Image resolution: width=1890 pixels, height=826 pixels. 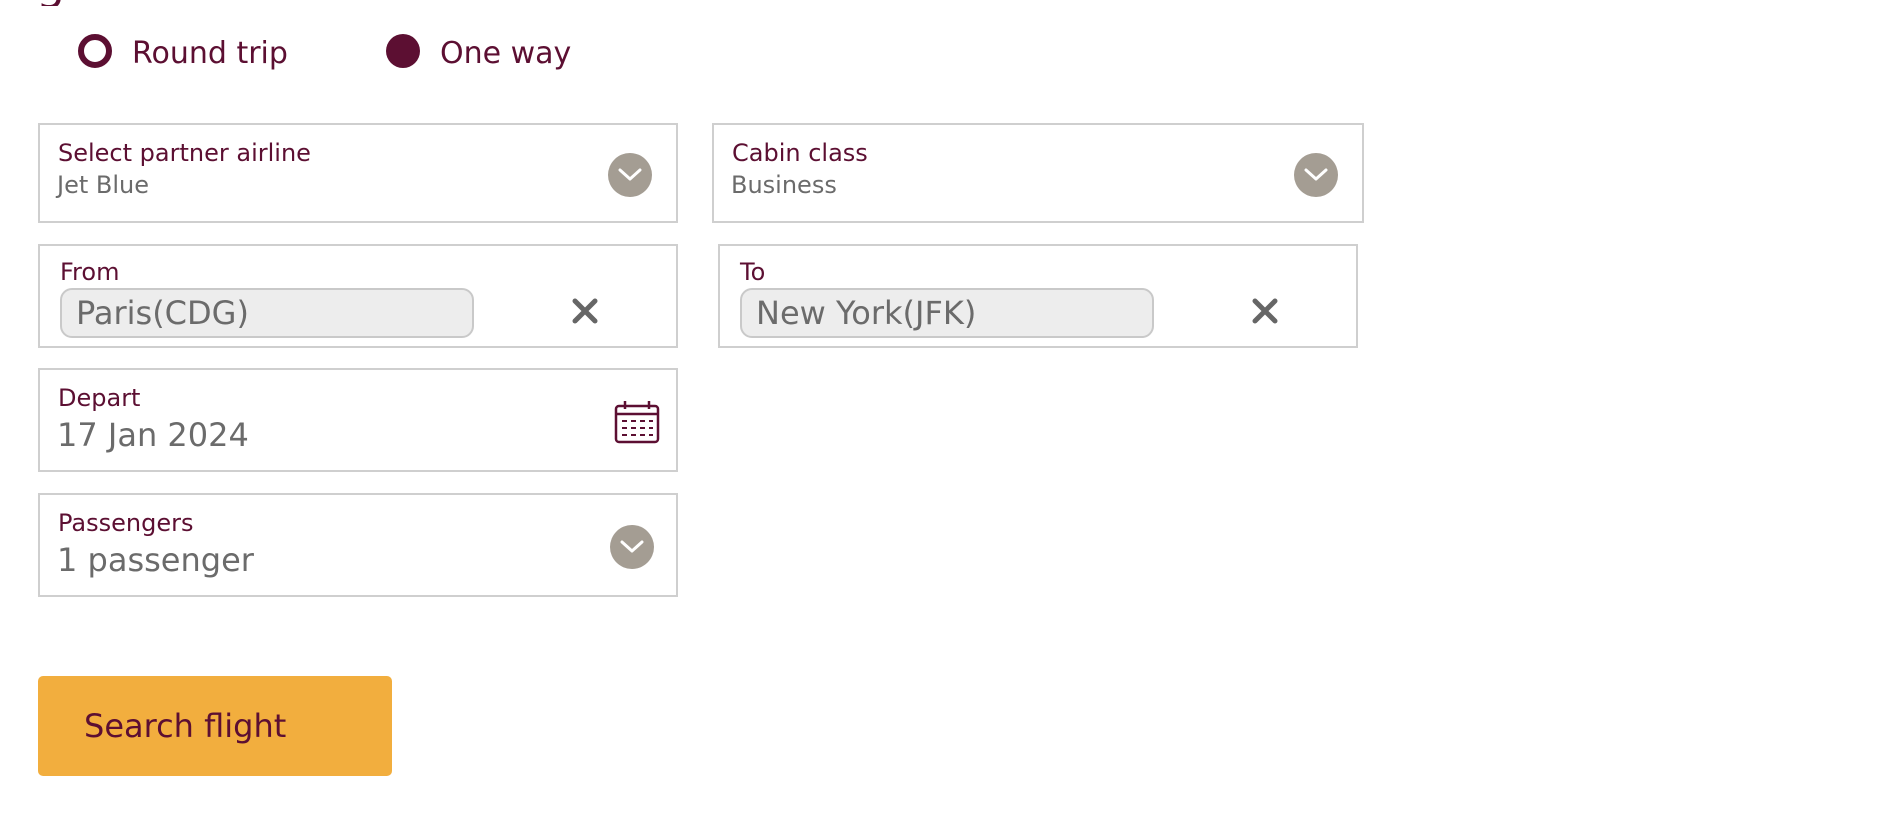 What do you see at coordinates (358, 420) in the screenshot?
I see `depart-date-field: Depart 17 Jan 2024` at bounding box center [358, 420].